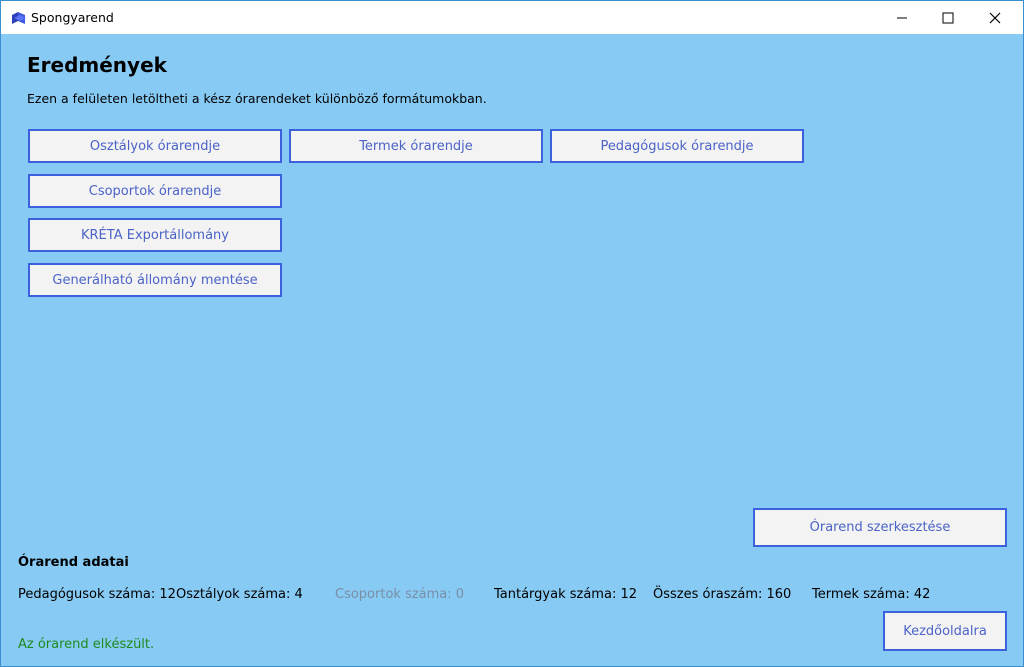 The height and width of the screenshot is (667, 1024). I want to click on csoportok-orarendje-button: Csoportok órarendje, so click(155, 191).